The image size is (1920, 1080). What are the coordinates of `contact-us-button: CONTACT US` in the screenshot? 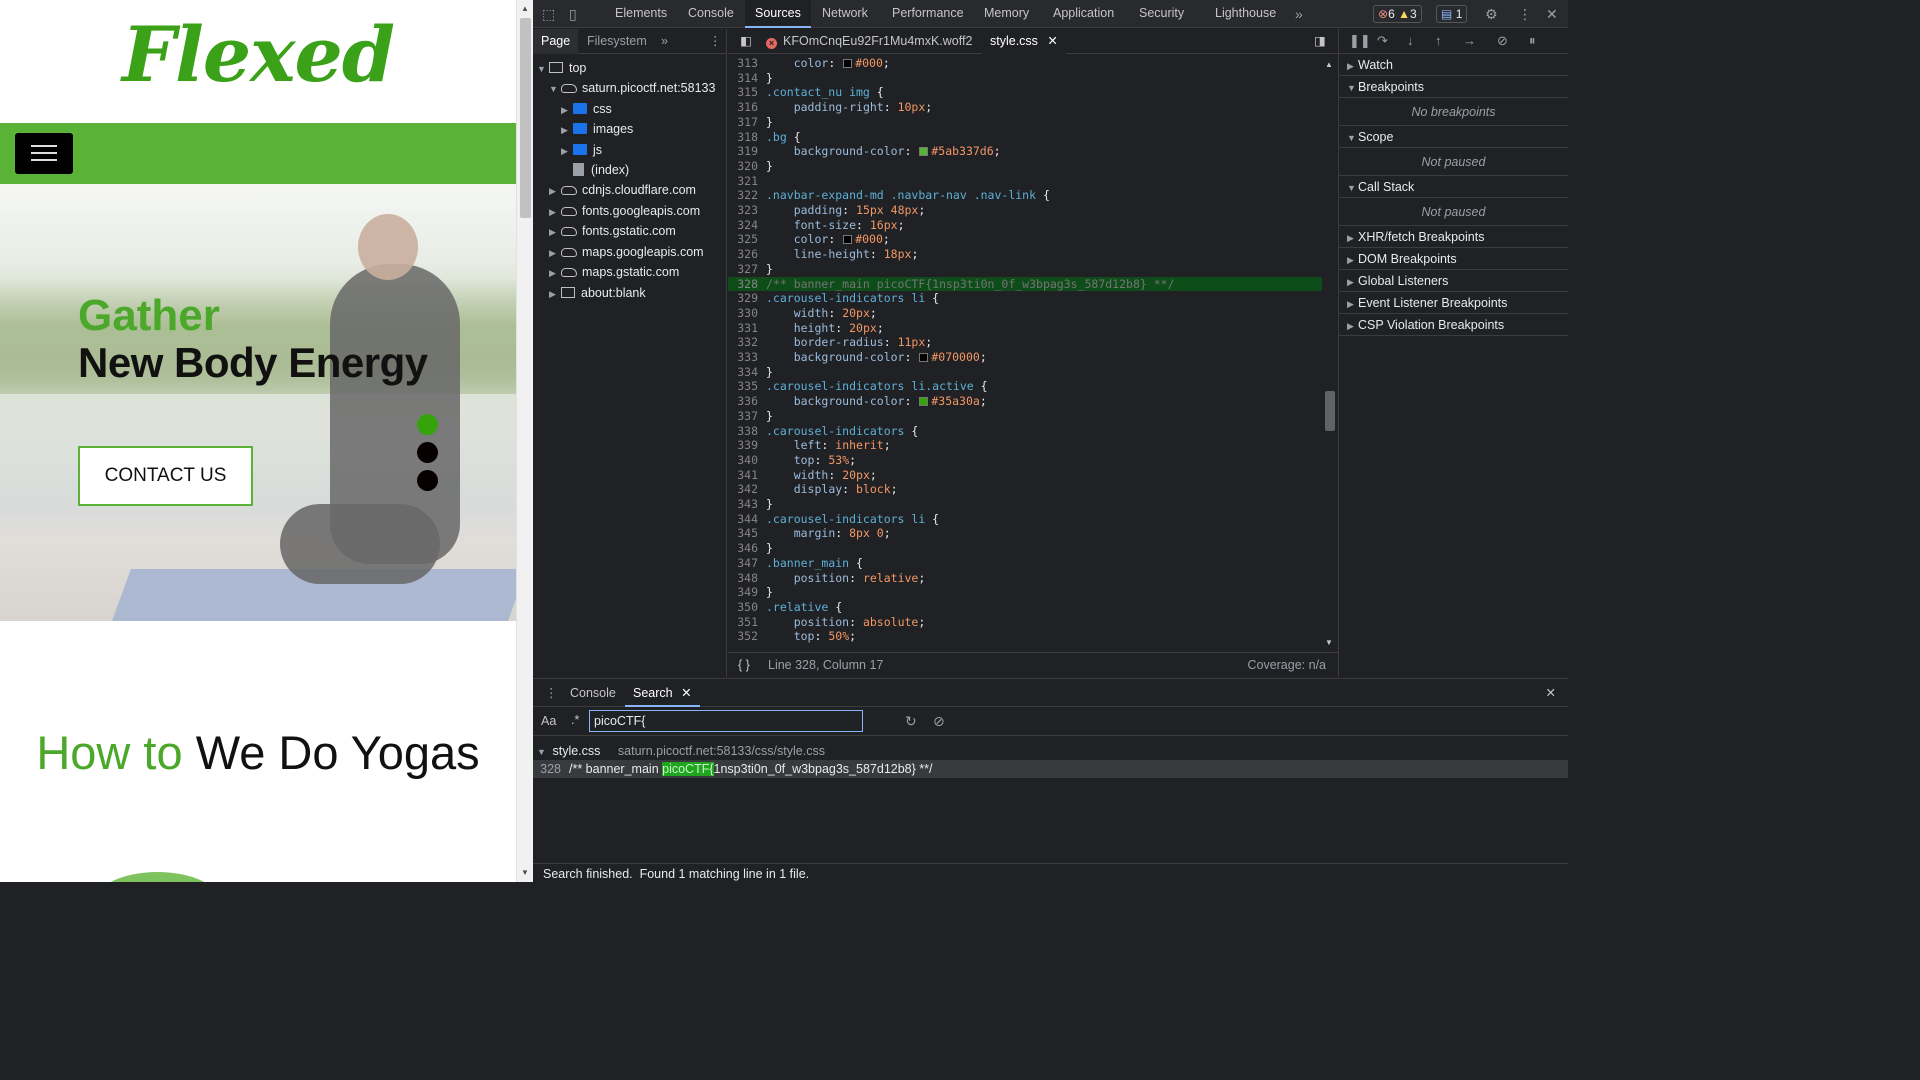 It's located at (165, 476).